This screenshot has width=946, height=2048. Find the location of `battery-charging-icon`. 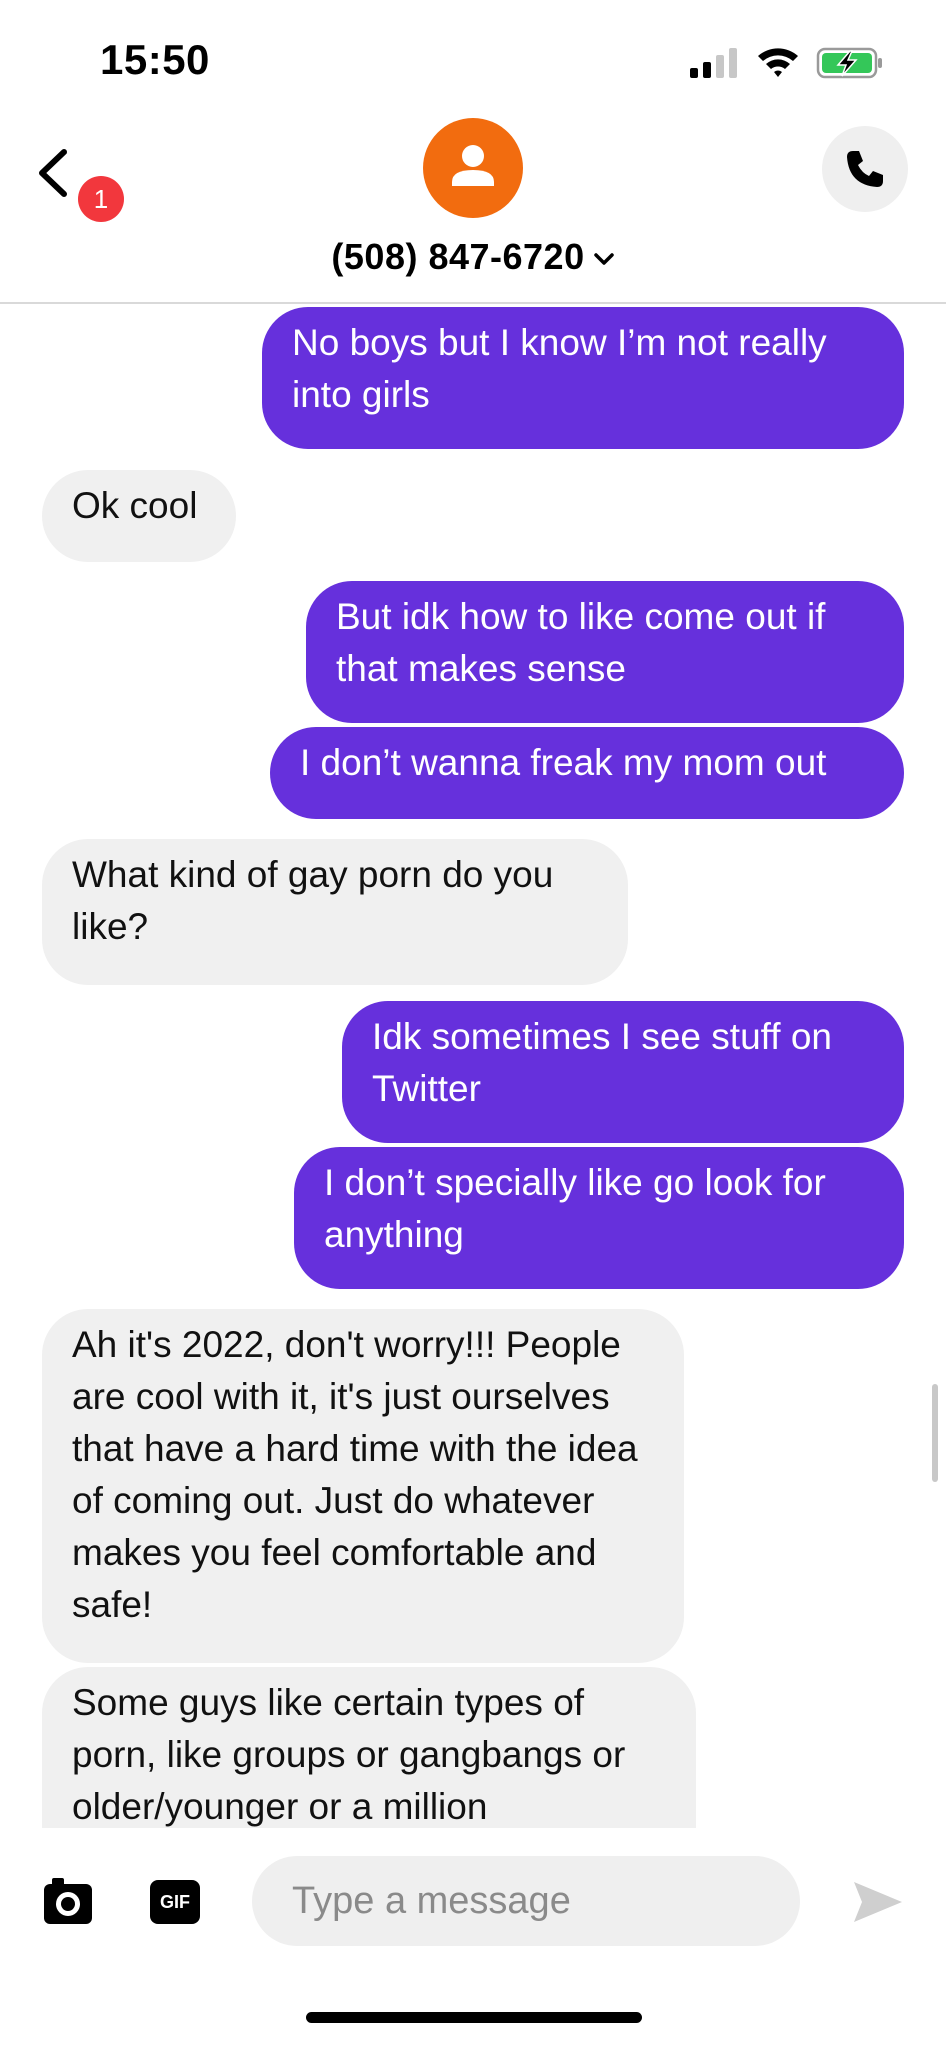

battery-charging-icon is located at coordinates (849, 63).